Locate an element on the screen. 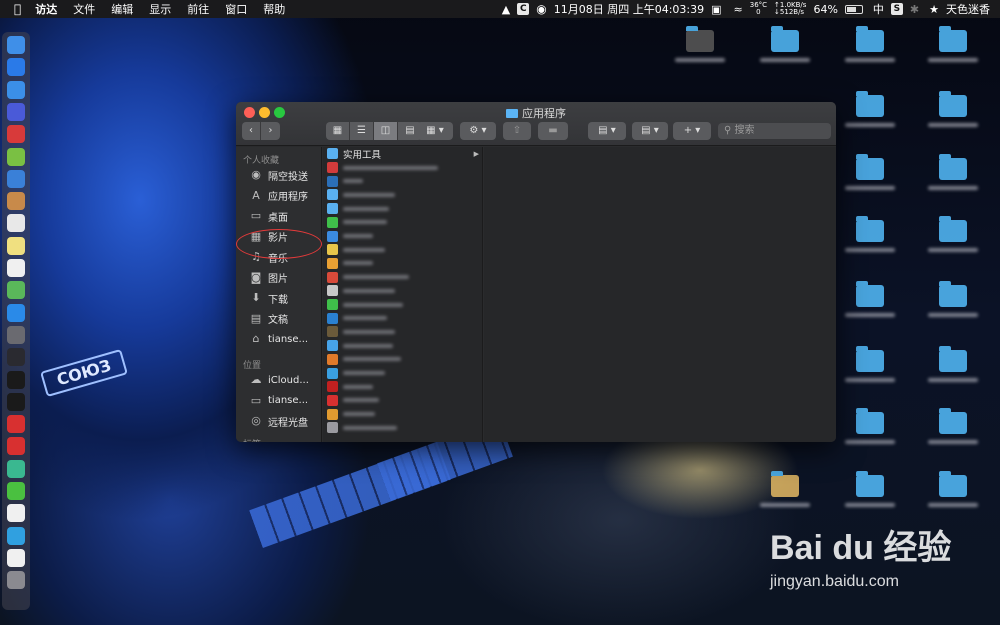 Image resolution: width=1000 pixels, height=625 pixels. datetime: 11月08日 周四 上午04:03:39 is located at coordinates (629, 9).